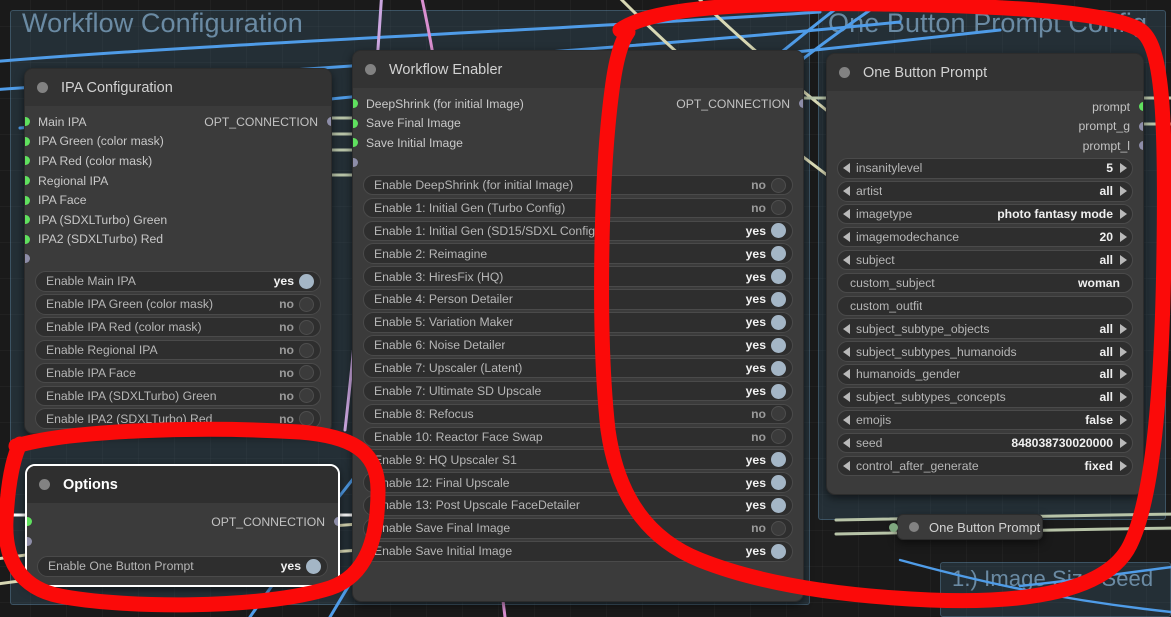 This screenshot has height=617, width=1171. Describe the element at coordinates (985, 168) in the screenshot. I see `combo-insanitylevel: insanitylevel 5` at that location.